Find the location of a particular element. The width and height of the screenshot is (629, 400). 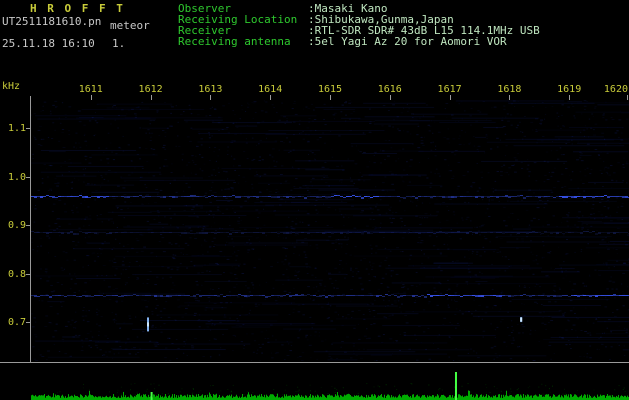

time-tick-label: 1617 is located at coordinates (449, 89).